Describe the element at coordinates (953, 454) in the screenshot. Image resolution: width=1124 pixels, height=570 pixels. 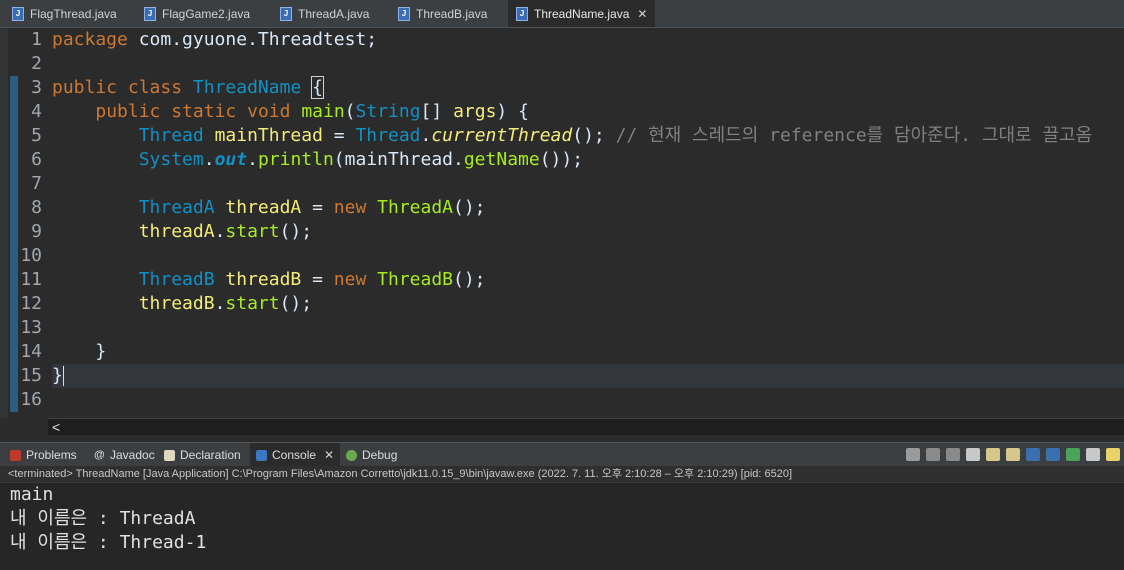
I see `remove-all-icon` at that location.